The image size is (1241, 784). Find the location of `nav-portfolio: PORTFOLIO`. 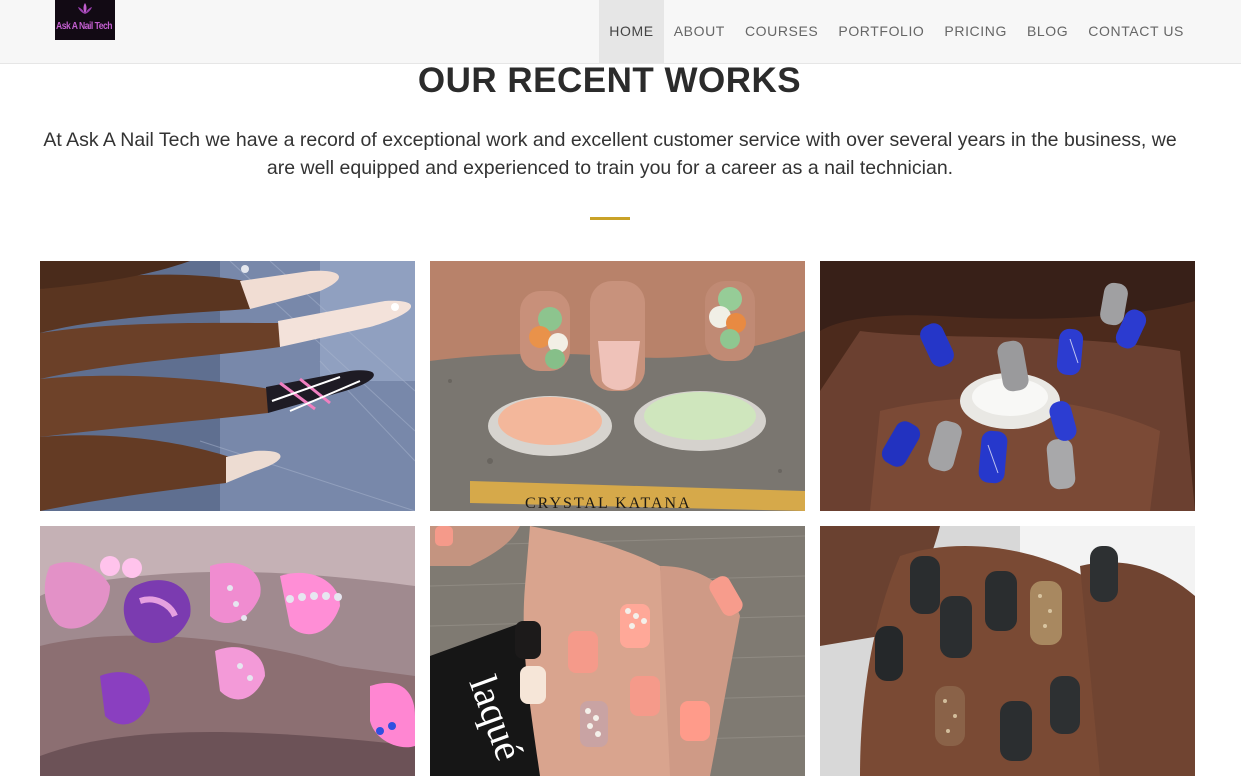

nav-portfolio: PORTFOLIO is located at coordinates (881, 31).